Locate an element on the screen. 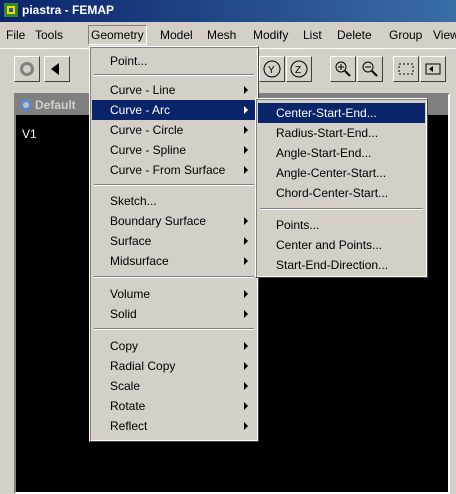 Image resolution: width=456 pixels, height=494 pixels. rotate-z-icon: Z is located at coordinates (299, 69).